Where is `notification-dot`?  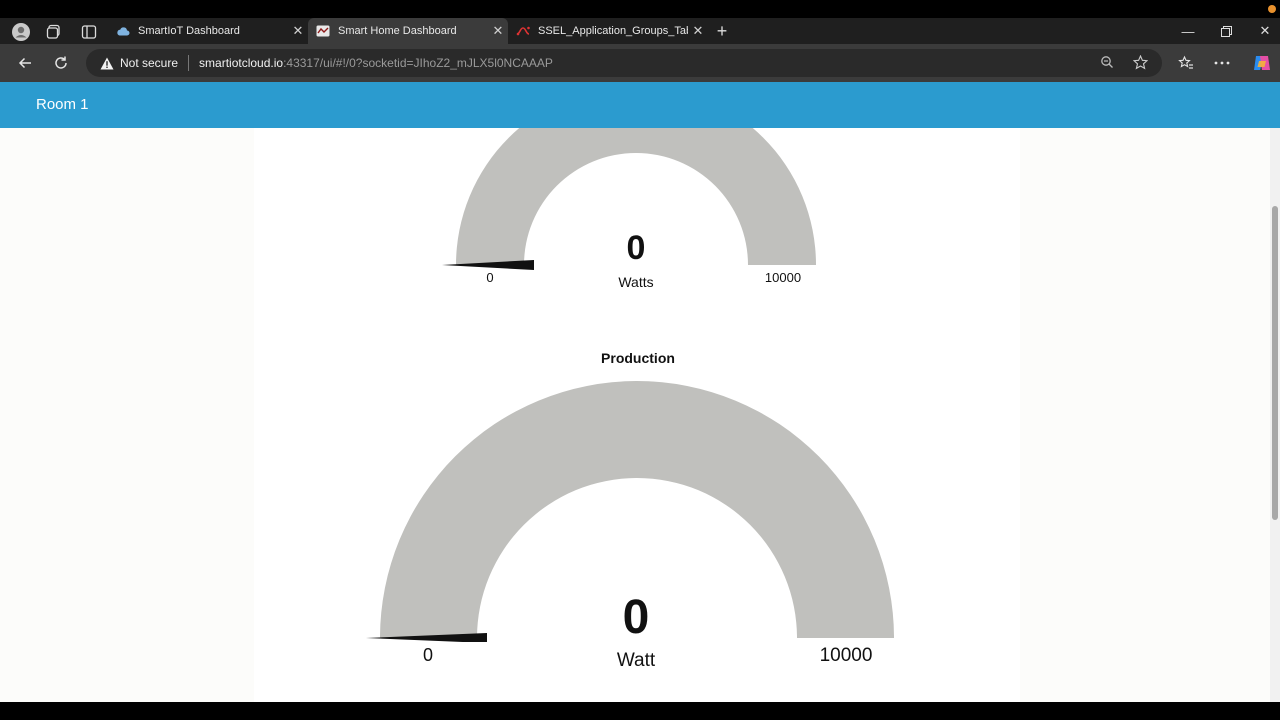 notification-dot is located at coordinates (1272, 9).